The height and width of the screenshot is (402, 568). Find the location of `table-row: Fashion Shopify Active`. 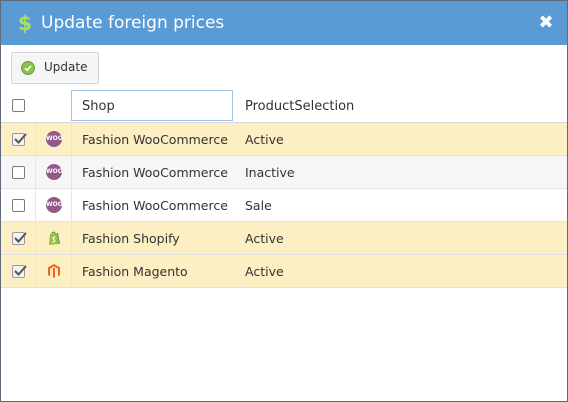

table-row: Fashion Shopify Active is located at coordinates (284, 238).